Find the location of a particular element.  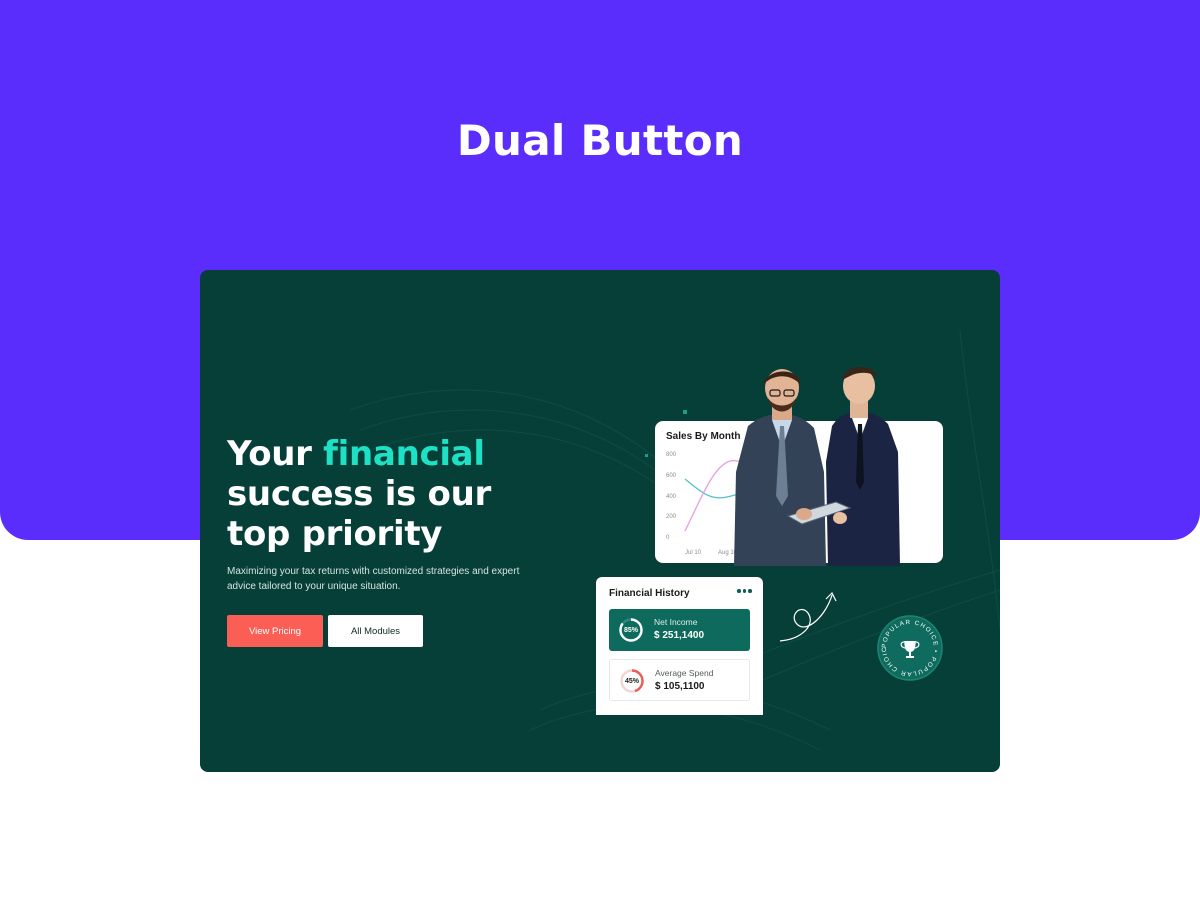

all-modules-button: All Modules is located at coordinates (375, 631).